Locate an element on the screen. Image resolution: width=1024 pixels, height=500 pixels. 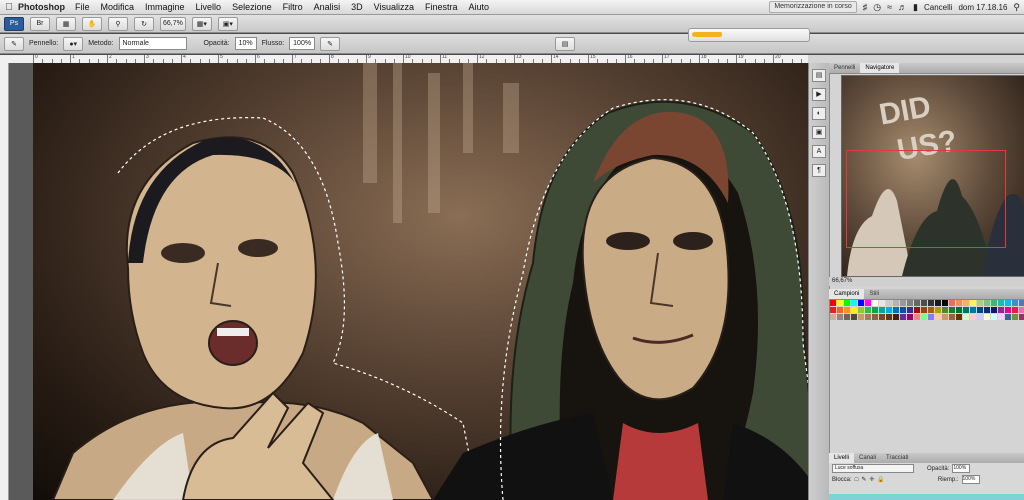
zoom-level-field: 66,7% is located at coordinates (173, 23).